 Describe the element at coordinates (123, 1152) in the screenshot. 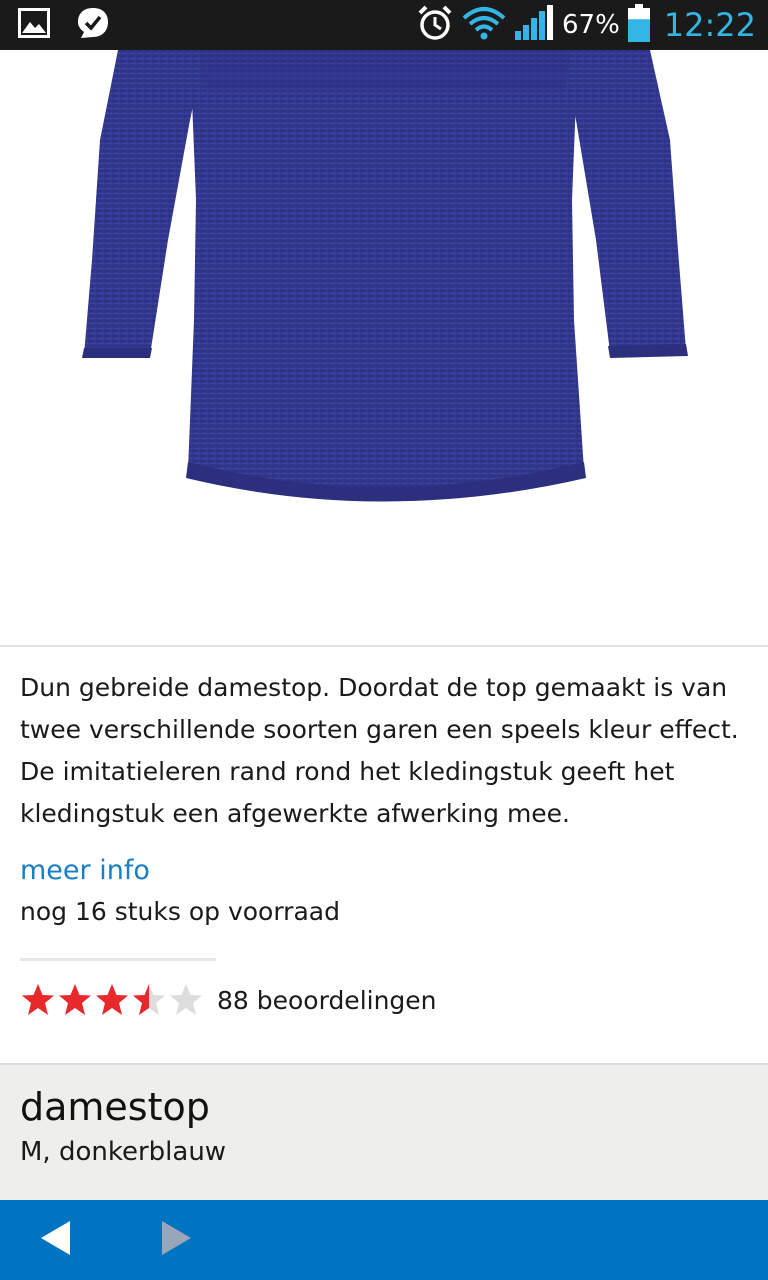

I see `product-variant: M, donkerblauw` at that location.